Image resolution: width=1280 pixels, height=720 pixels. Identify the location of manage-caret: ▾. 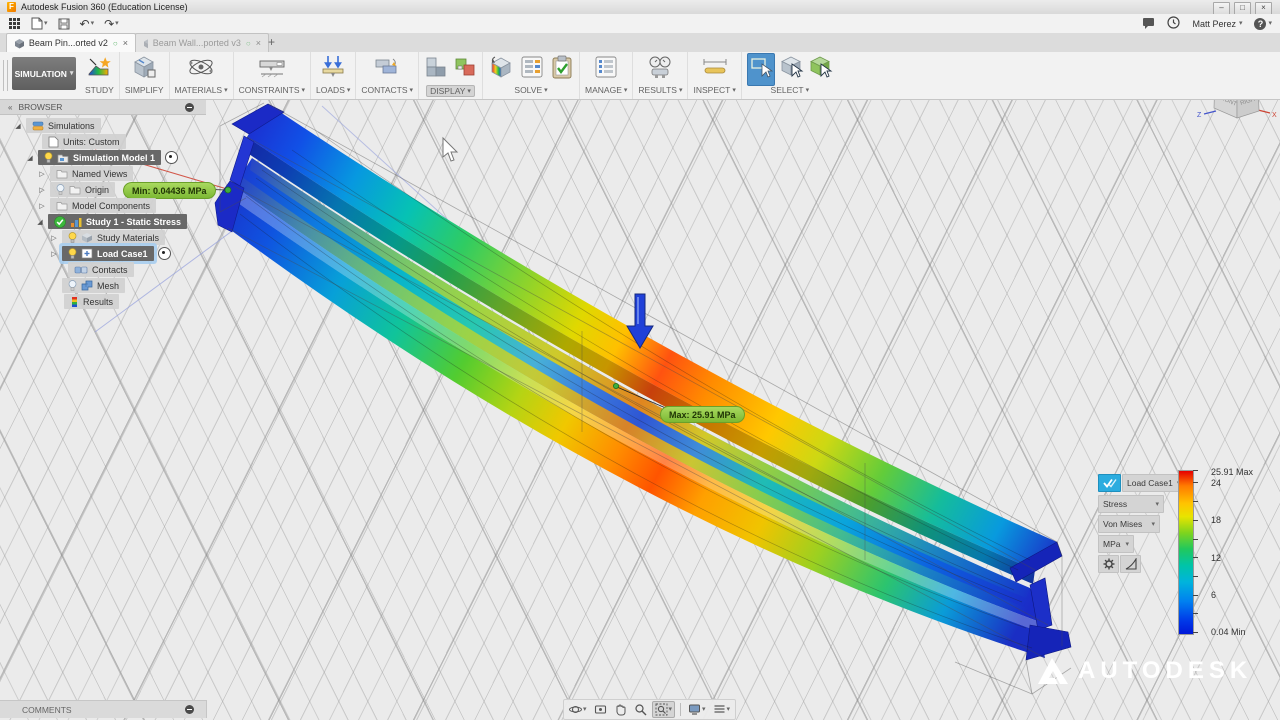
(626, 90).